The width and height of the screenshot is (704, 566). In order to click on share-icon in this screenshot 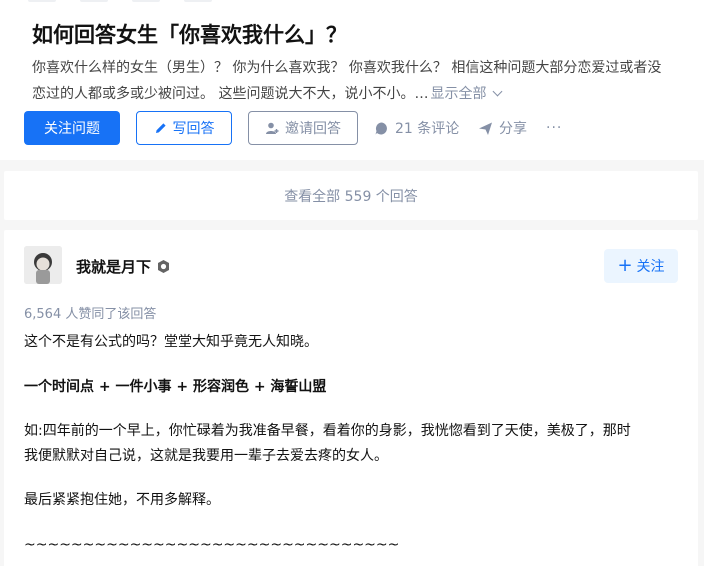, I will do `click(485, 128)`.